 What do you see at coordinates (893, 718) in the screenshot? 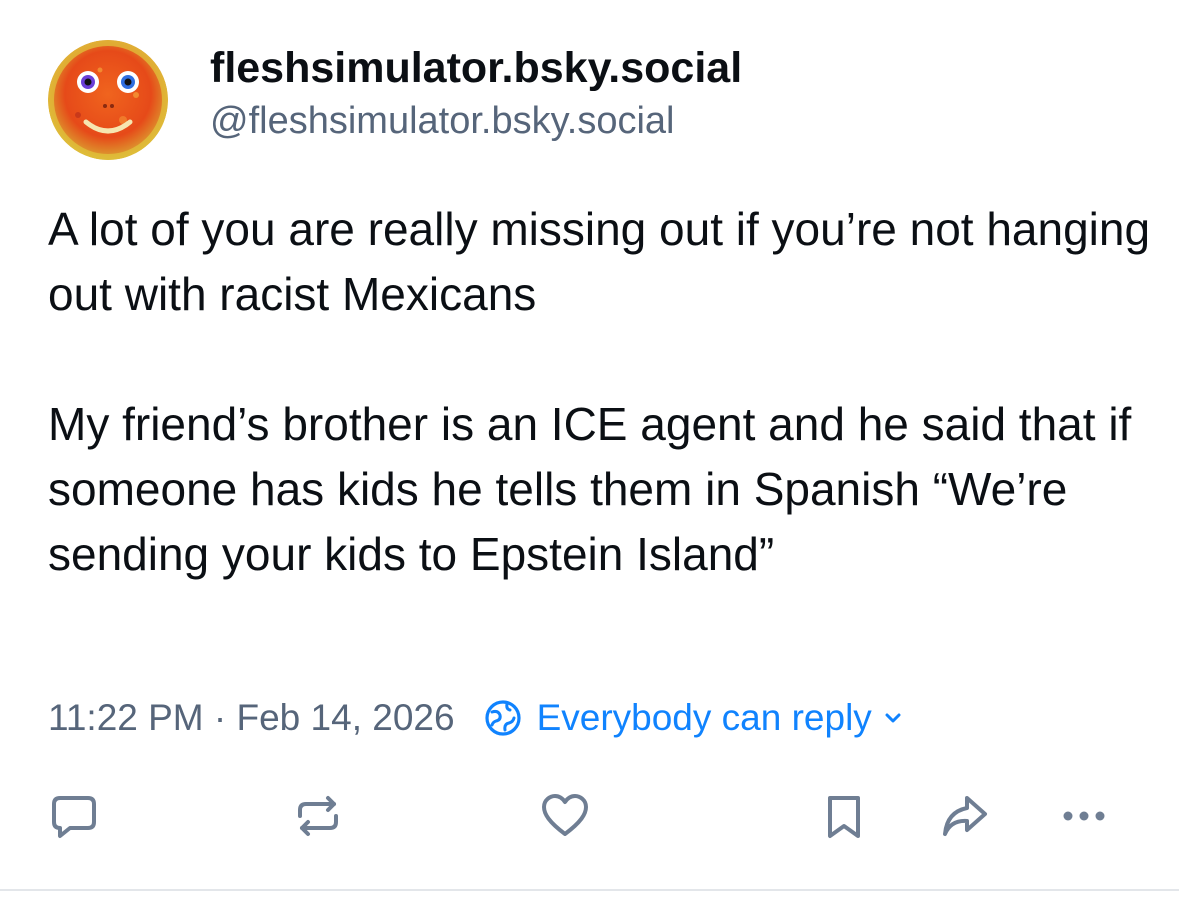
I see `chevron-down-icon` at bounding box center [893, 718].